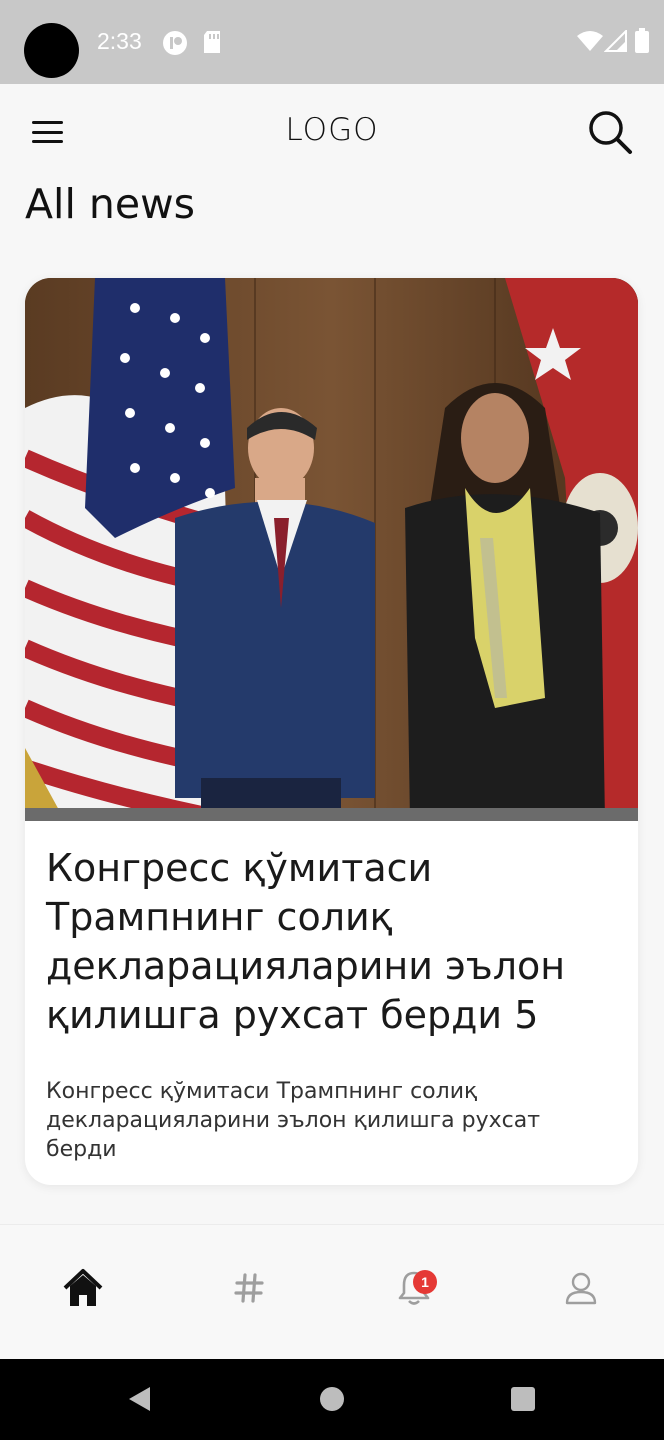 The width and height of the screenshot is (664, 1440). Describe the element at coordinates (119, 41) in the screenshot. I see `status-time: 2:33` at that location.